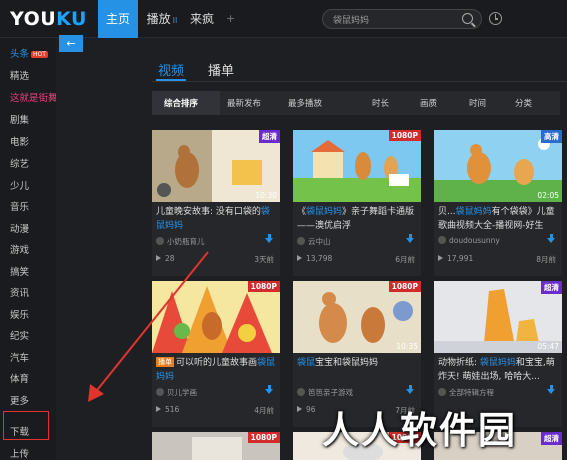 This screenshot has width=567, height=460. What do you see at coordinates (216, 219) in the screenshot?
I see `video-title: 儿童晚安故事: 没有口袋的袋鼠妈妈` at bounding box center [216, 219].